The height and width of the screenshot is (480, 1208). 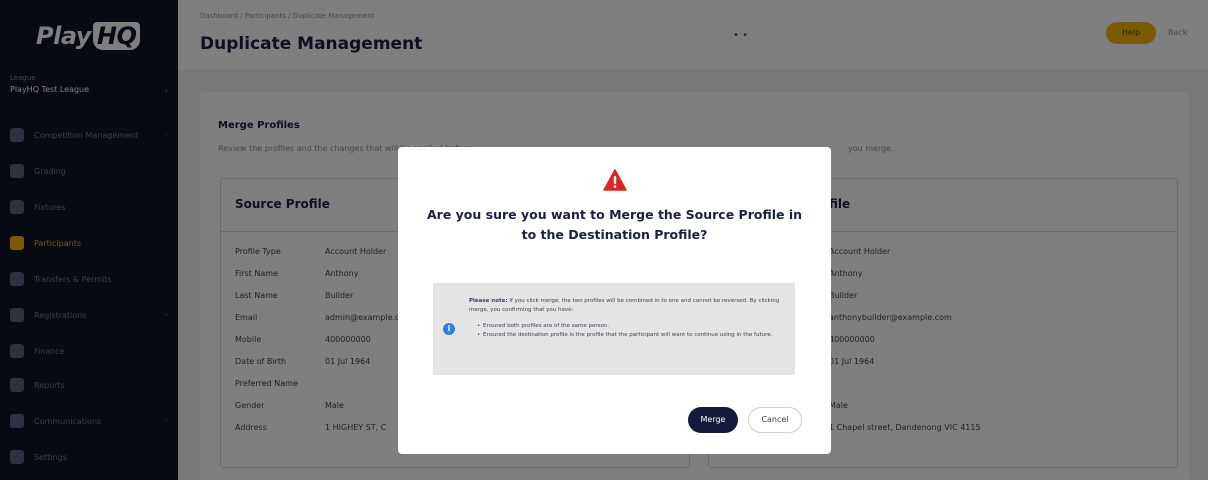 What do you see at coordinates (713, 420) in the screenshot?
I see `merge-button: Merge` at bounding box center [713, 420].